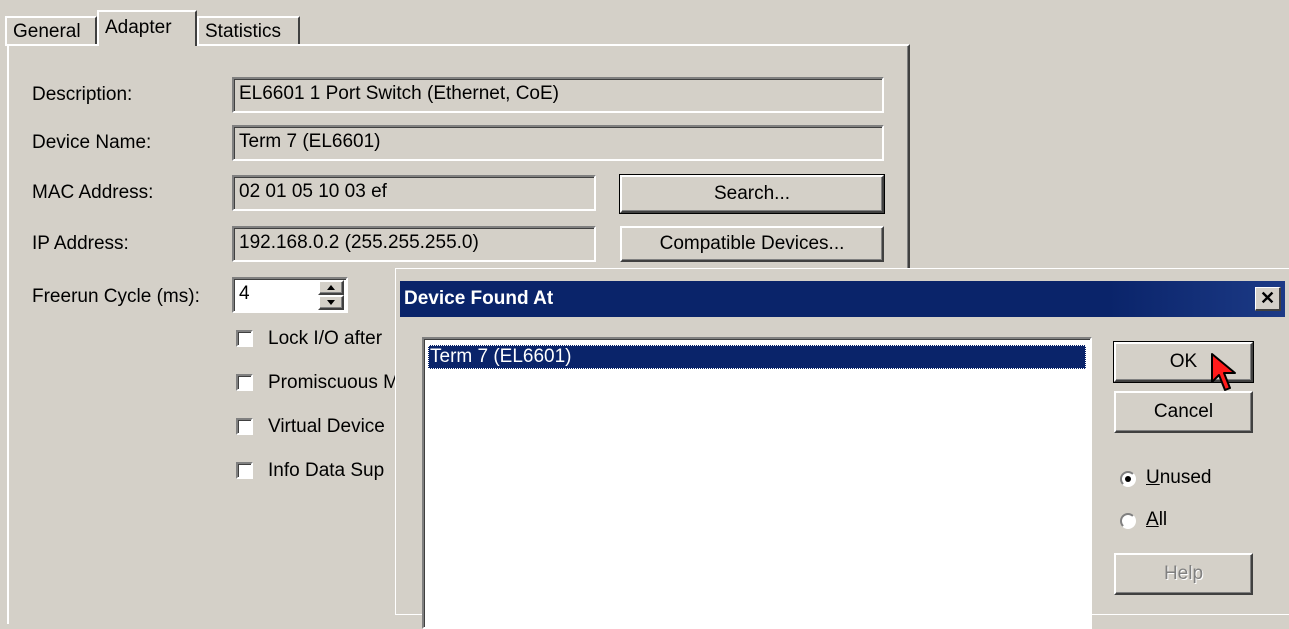 This screenshot has width=1289, height=629. What do you see at coordinates (414, 244) in the screenshot?
I see `ip-address-field: 192.168.0.2 (255.255.255.0)` at bounding box center [414, 244].